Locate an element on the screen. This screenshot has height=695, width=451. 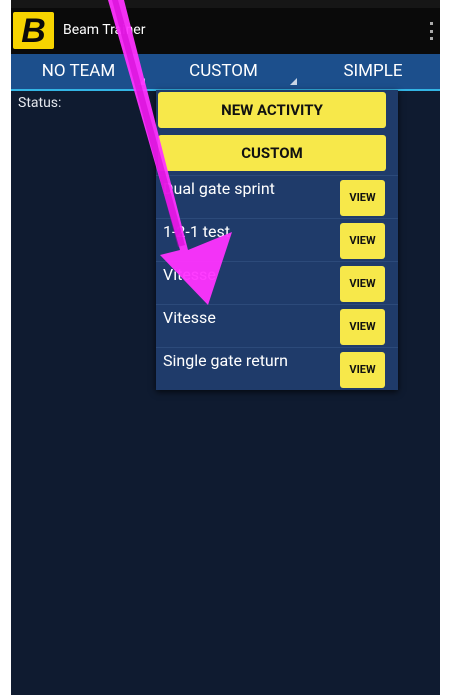
tab-label: NO TEAM is located at coordinates (78, 71).